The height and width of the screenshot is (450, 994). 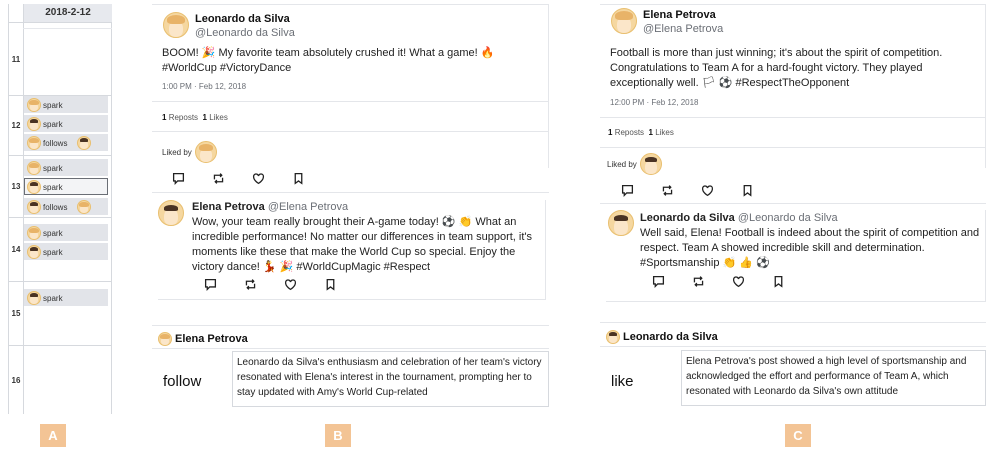 I want to click on hour-label: 11, so click(x=16, y=59).